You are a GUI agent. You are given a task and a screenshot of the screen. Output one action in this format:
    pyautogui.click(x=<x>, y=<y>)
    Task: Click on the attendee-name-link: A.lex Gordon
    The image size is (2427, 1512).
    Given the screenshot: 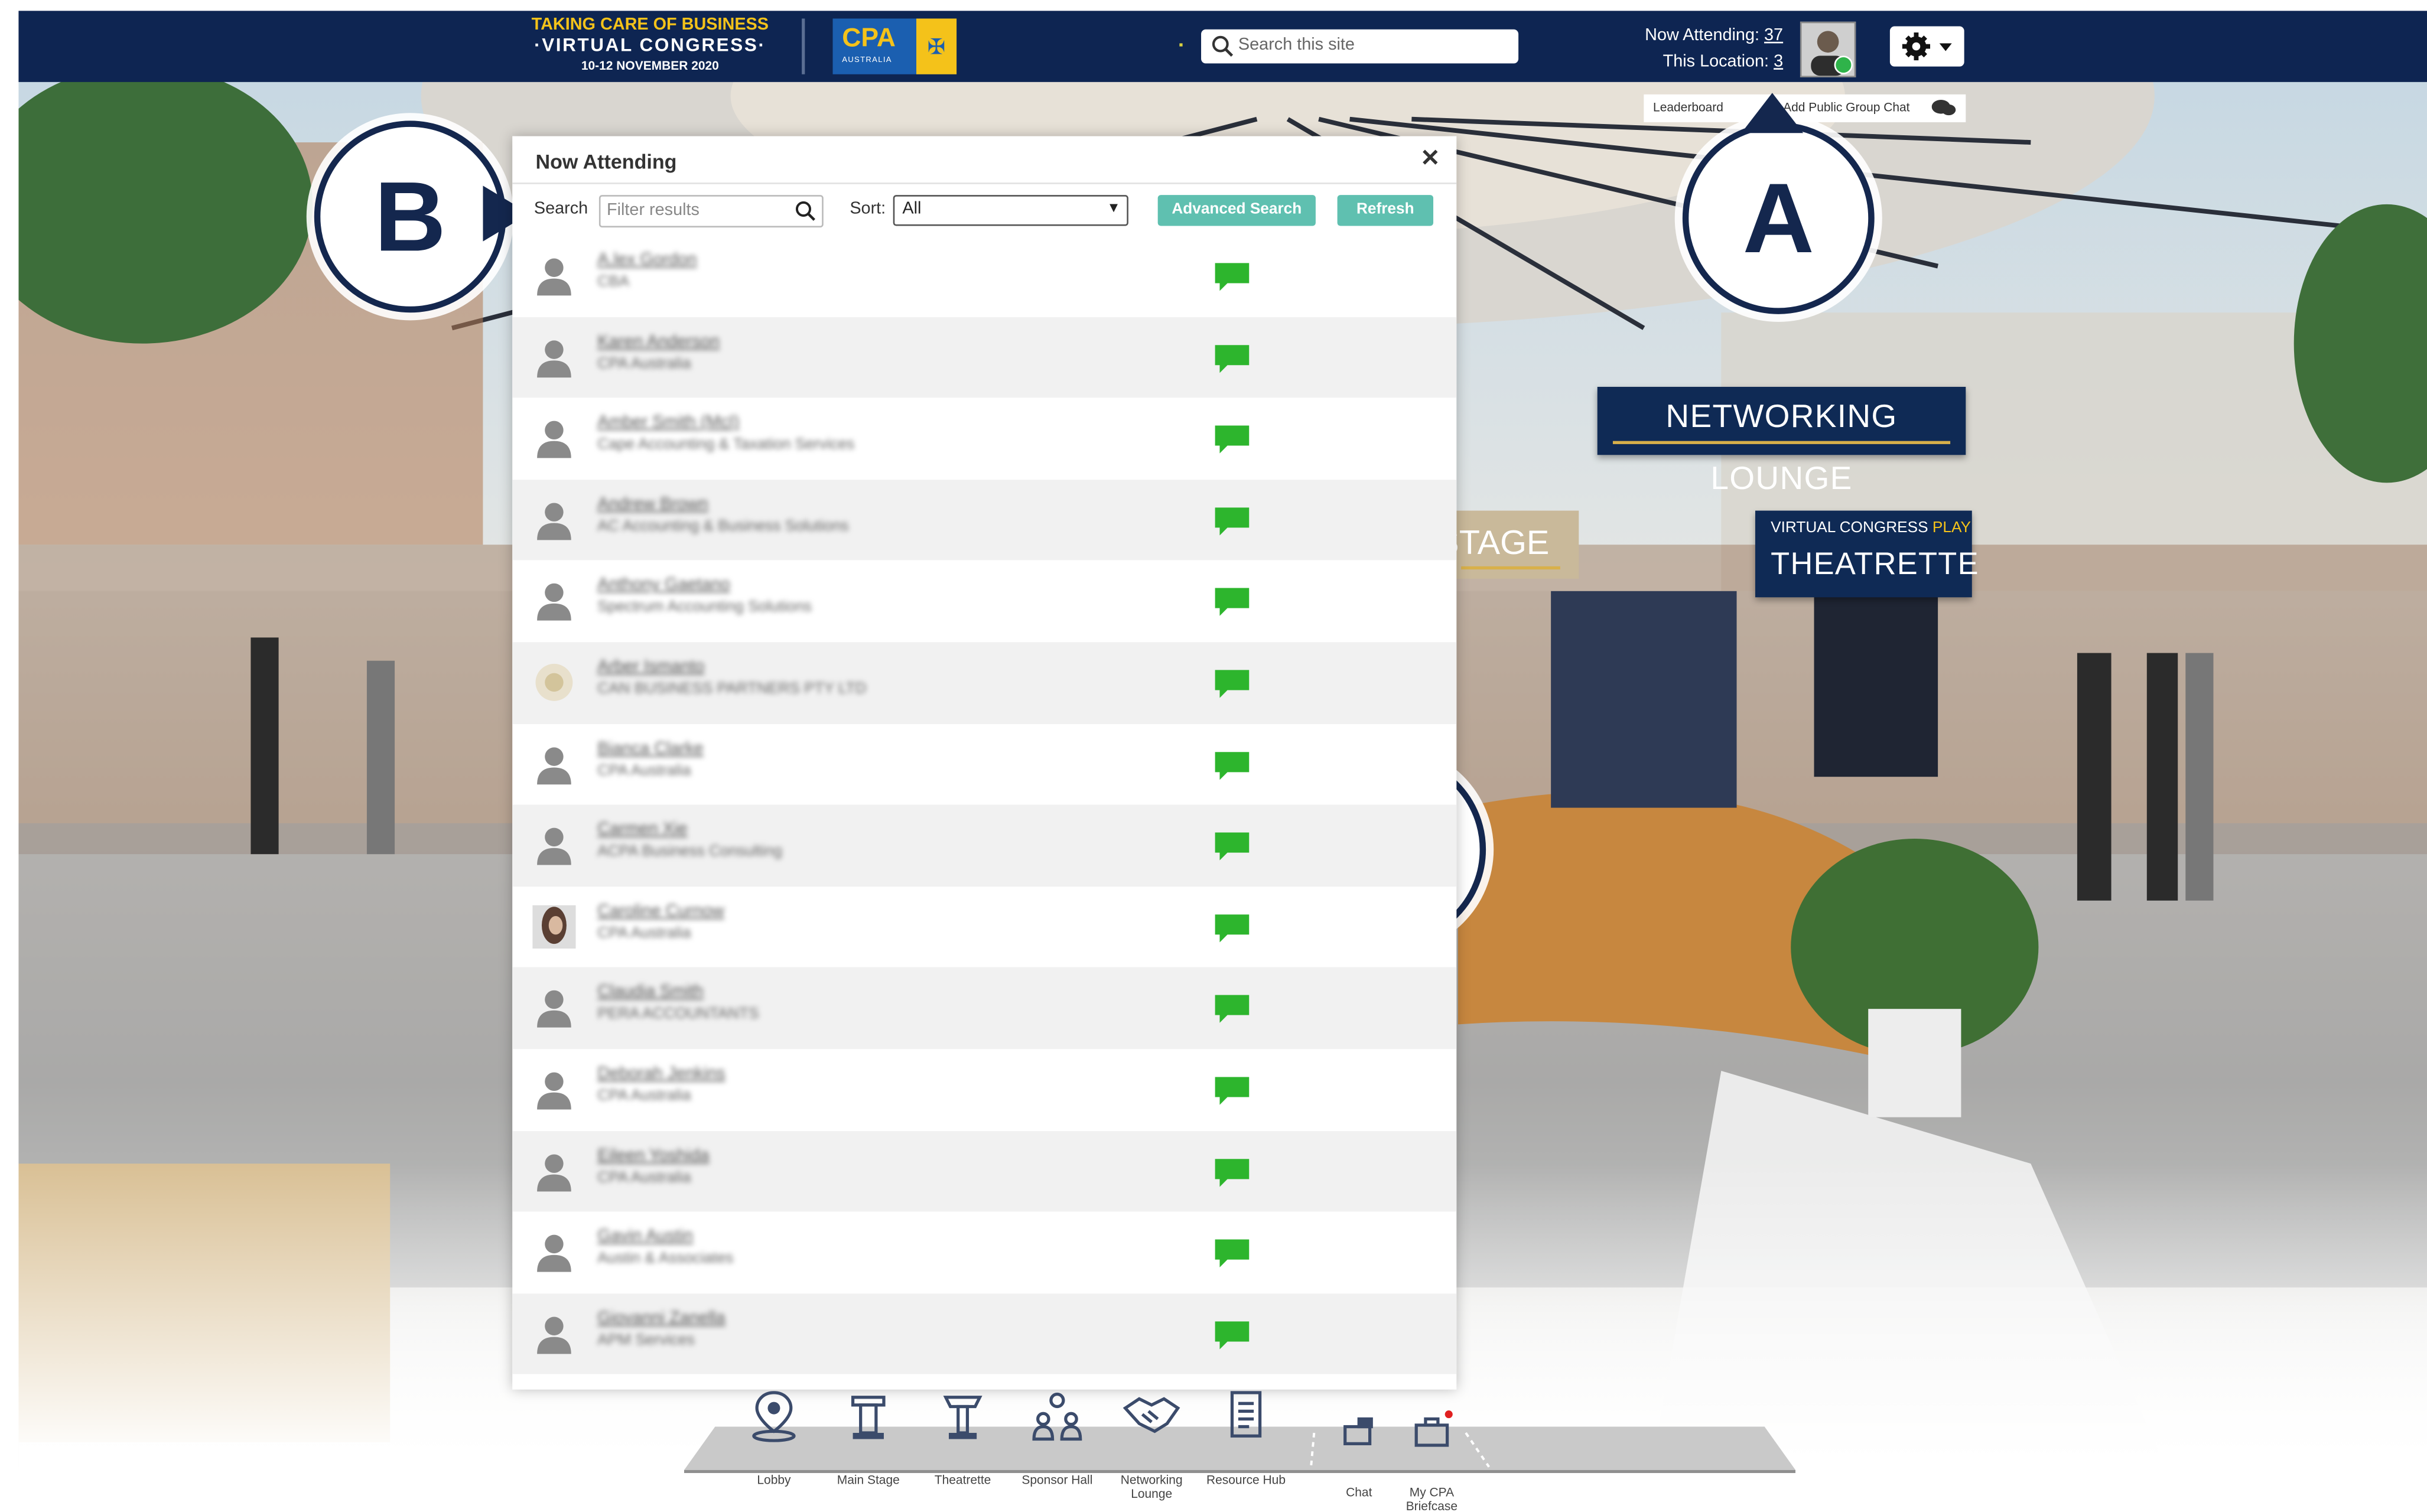 What is the action you would take?
    pyautogui.click(x=647, y=259)
    